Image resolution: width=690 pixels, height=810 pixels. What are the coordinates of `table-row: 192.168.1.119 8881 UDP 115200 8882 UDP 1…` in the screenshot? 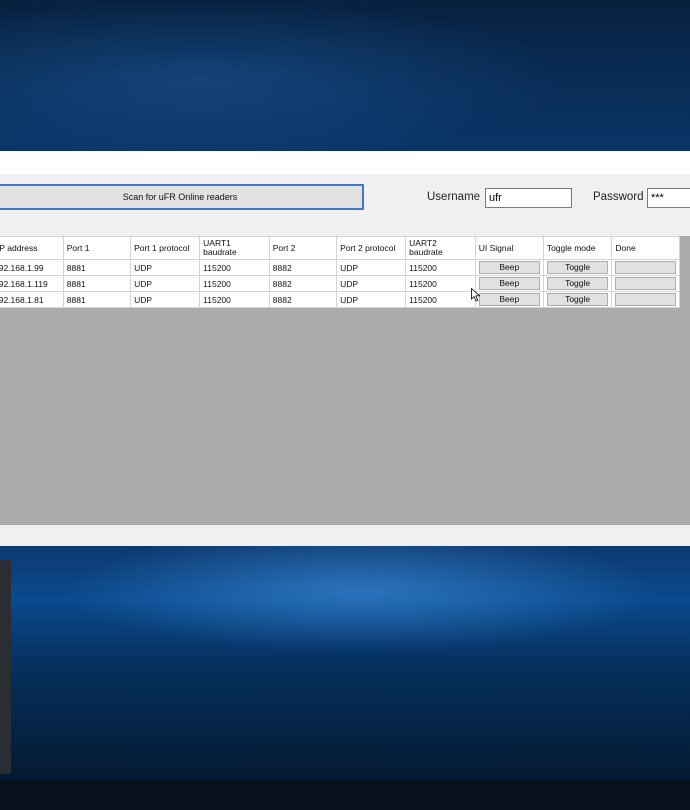 It's located at (340, 283).